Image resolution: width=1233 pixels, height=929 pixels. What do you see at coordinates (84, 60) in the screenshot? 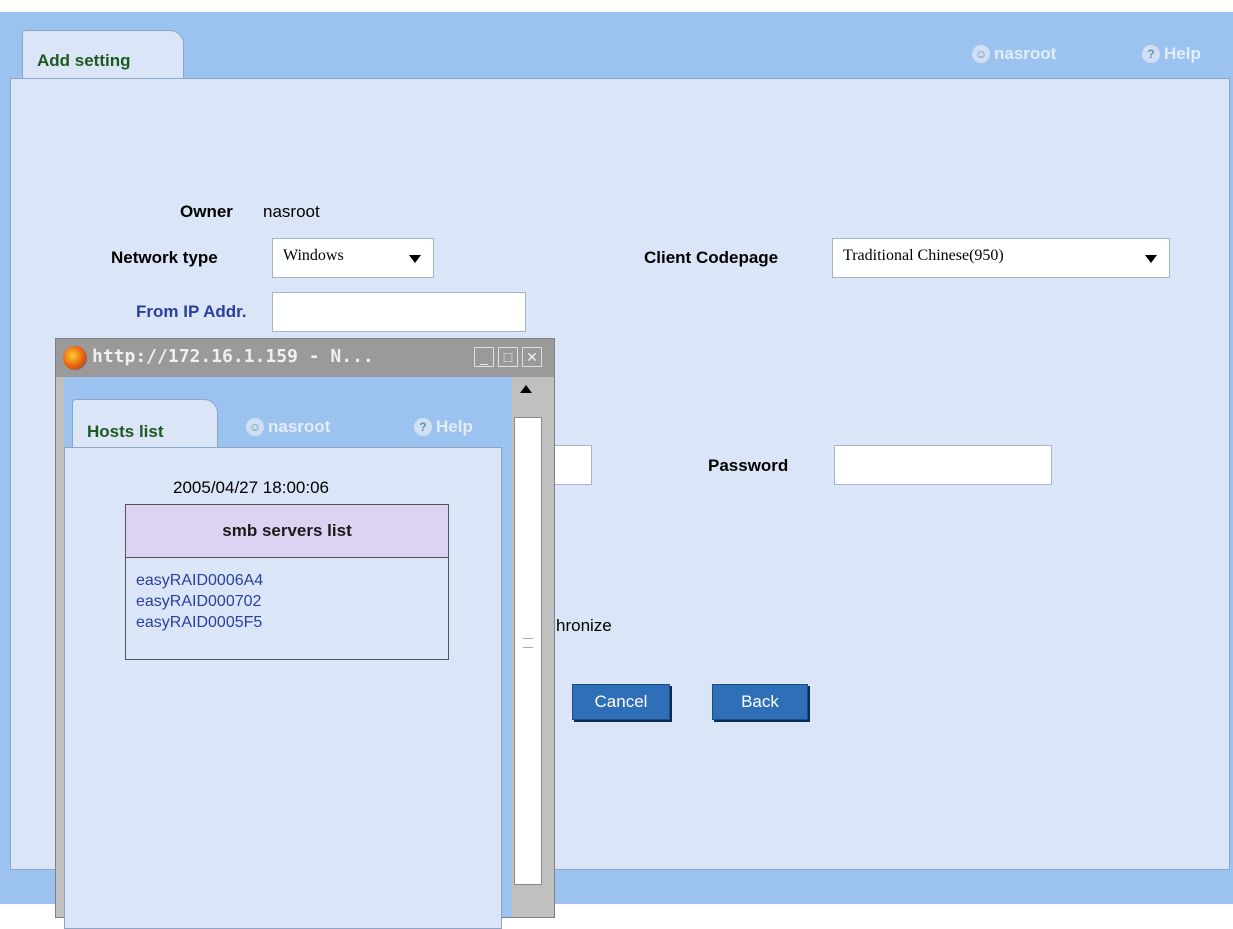
I see `tab-add-setting-label: Add setting` at bounding box center [84, 60].